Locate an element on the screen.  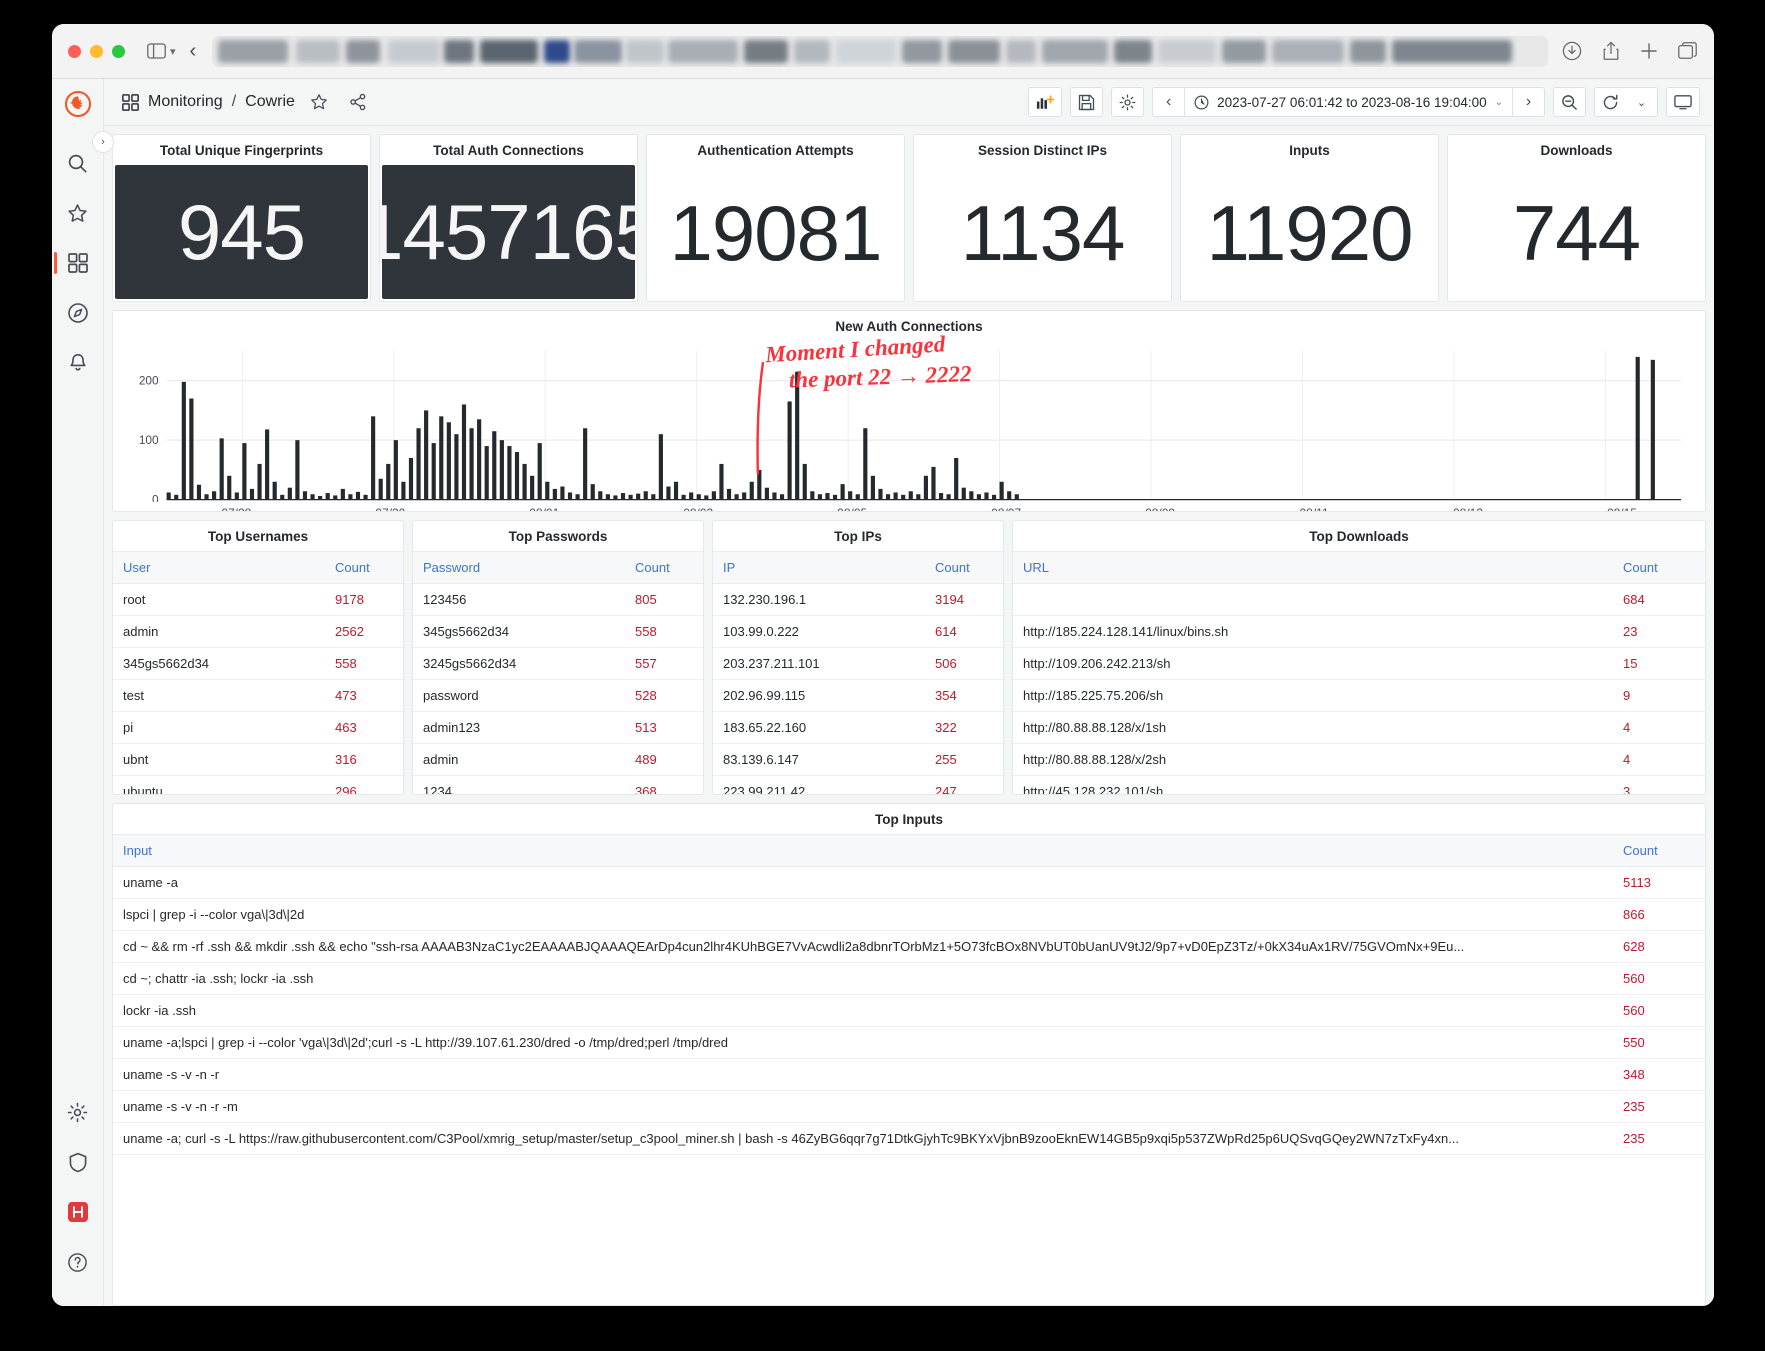
table-row: uname -a 5113 is located at coordinates (909, 882).